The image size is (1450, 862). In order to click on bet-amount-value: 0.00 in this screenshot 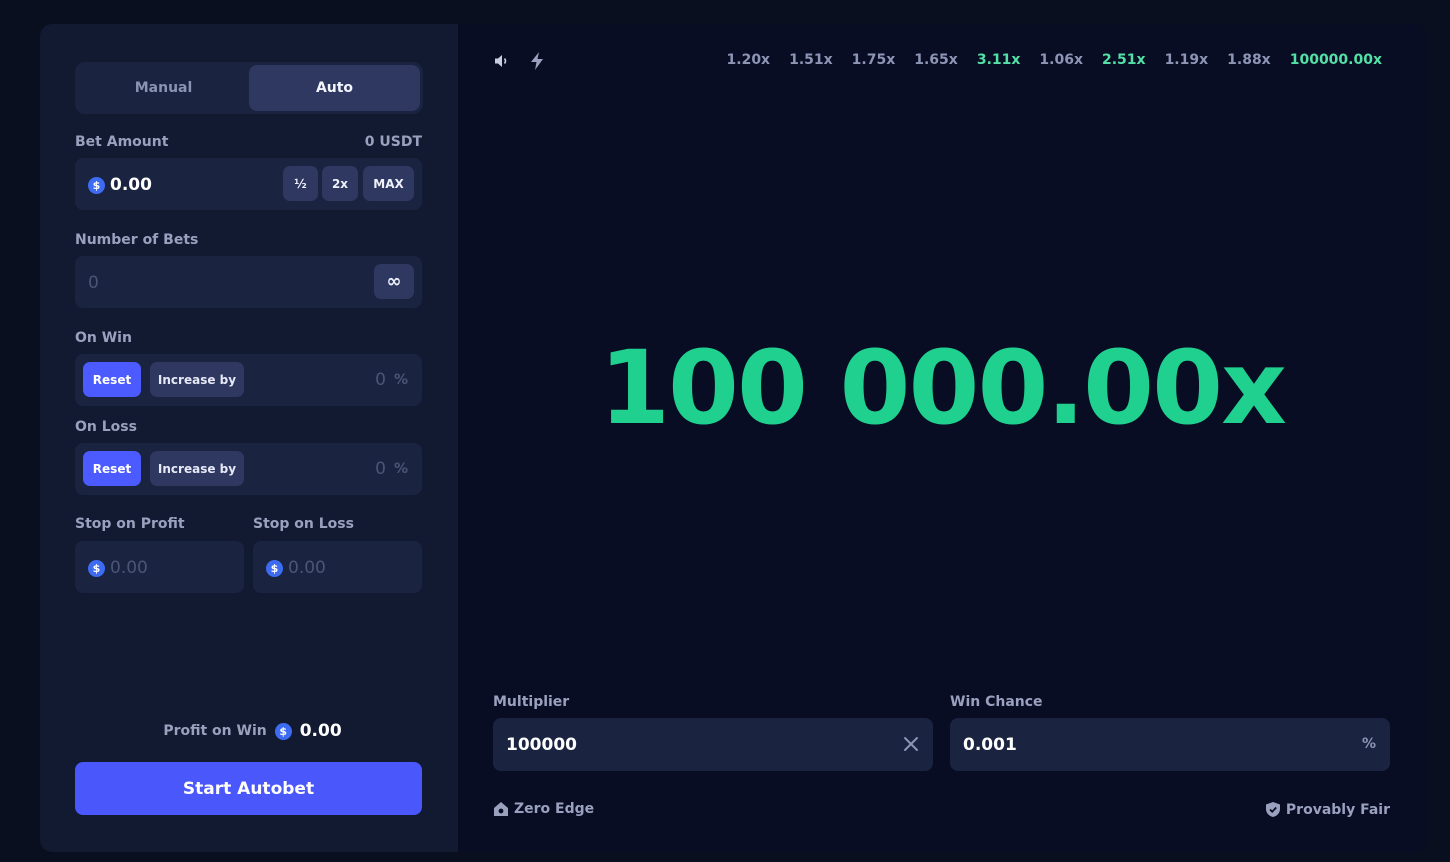, I will do `click(131, 185)`.